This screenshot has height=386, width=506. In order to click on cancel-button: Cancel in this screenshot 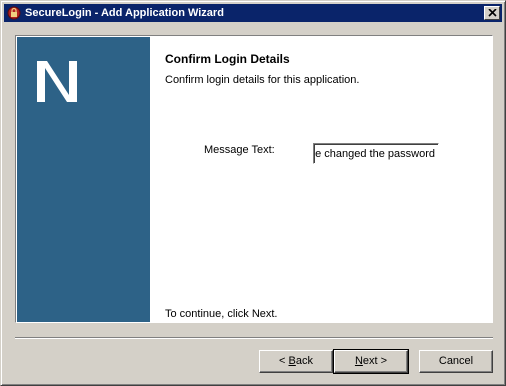, I will do `click(456, 361)`.